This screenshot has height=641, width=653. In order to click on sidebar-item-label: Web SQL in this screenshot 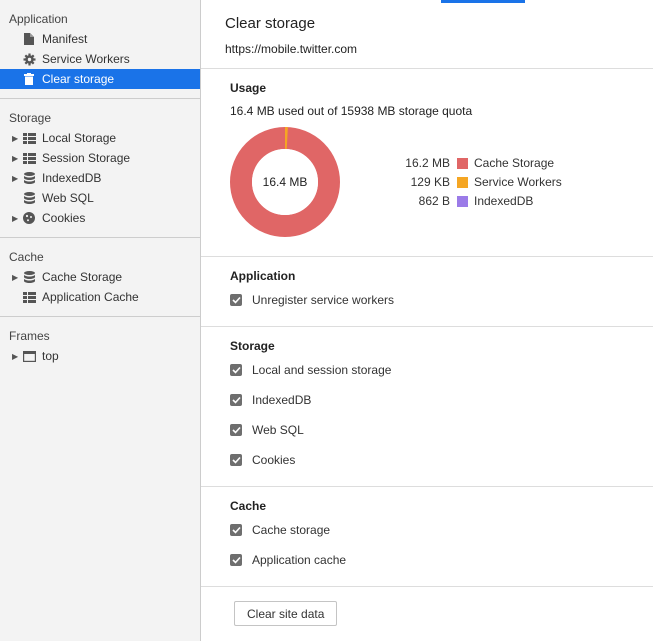, I will do `click(68, 198)`.